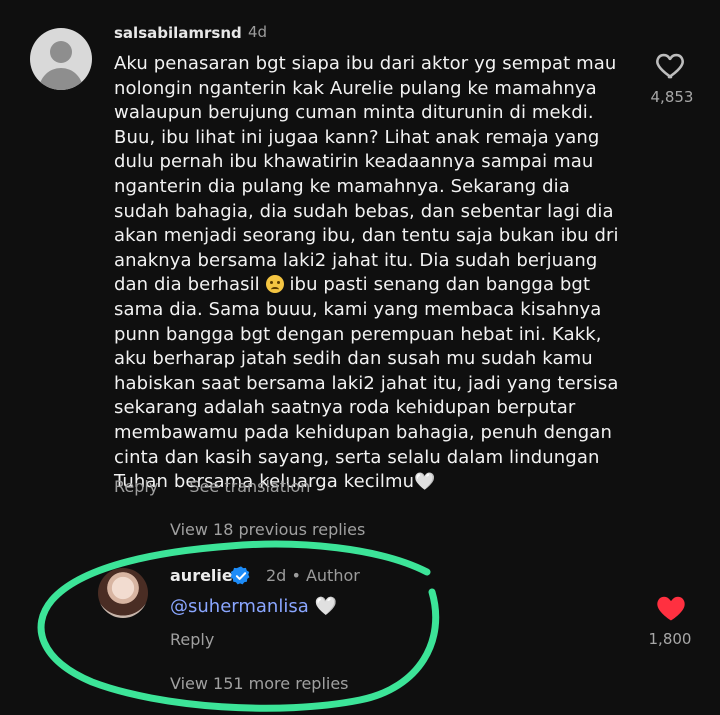 This screenshot has height=715, width=720. I want to click on reply-meta: 2d • Author, so click(313, 575).